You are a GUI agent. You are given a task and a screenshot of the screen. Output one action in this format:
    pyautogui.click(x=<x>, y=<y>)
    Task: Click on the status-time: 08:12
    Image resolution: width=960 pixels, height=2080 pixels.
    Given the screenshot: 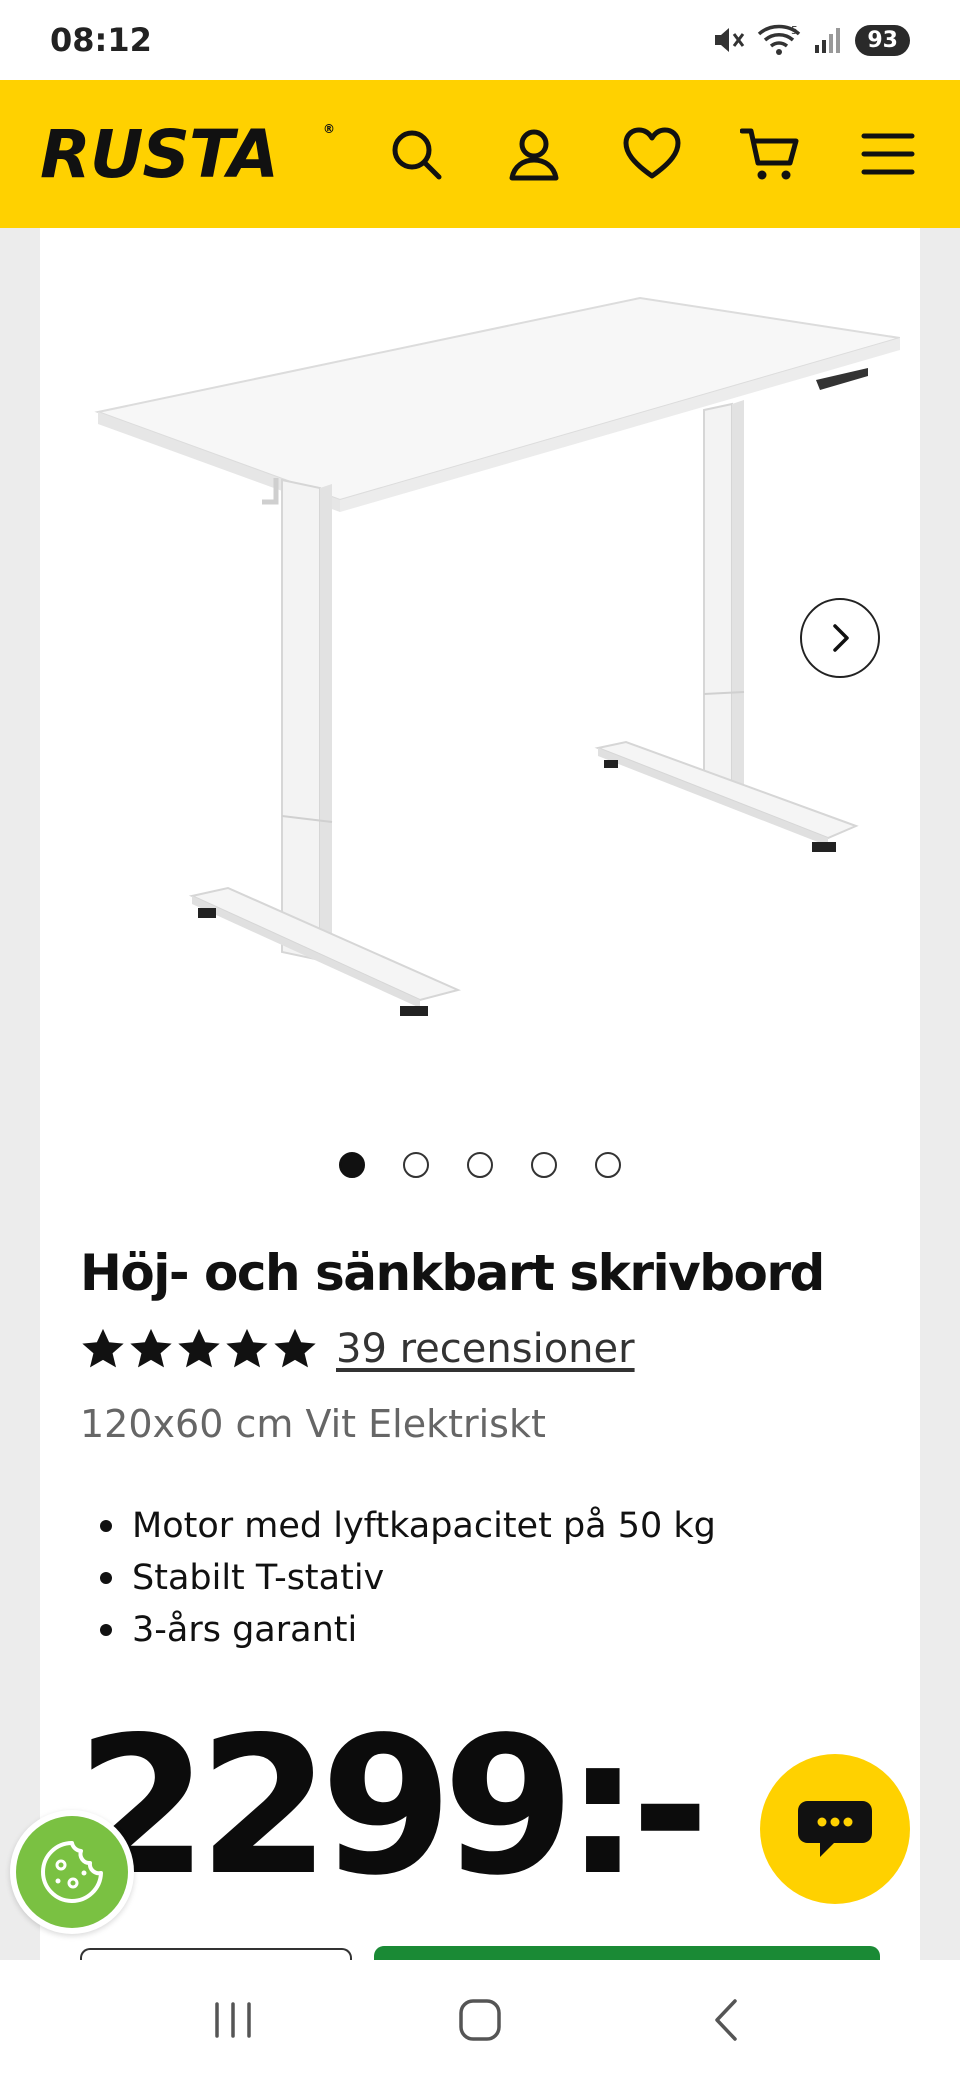 What is the action you would take?
    pyautogui.click(x=101, y=40)
    